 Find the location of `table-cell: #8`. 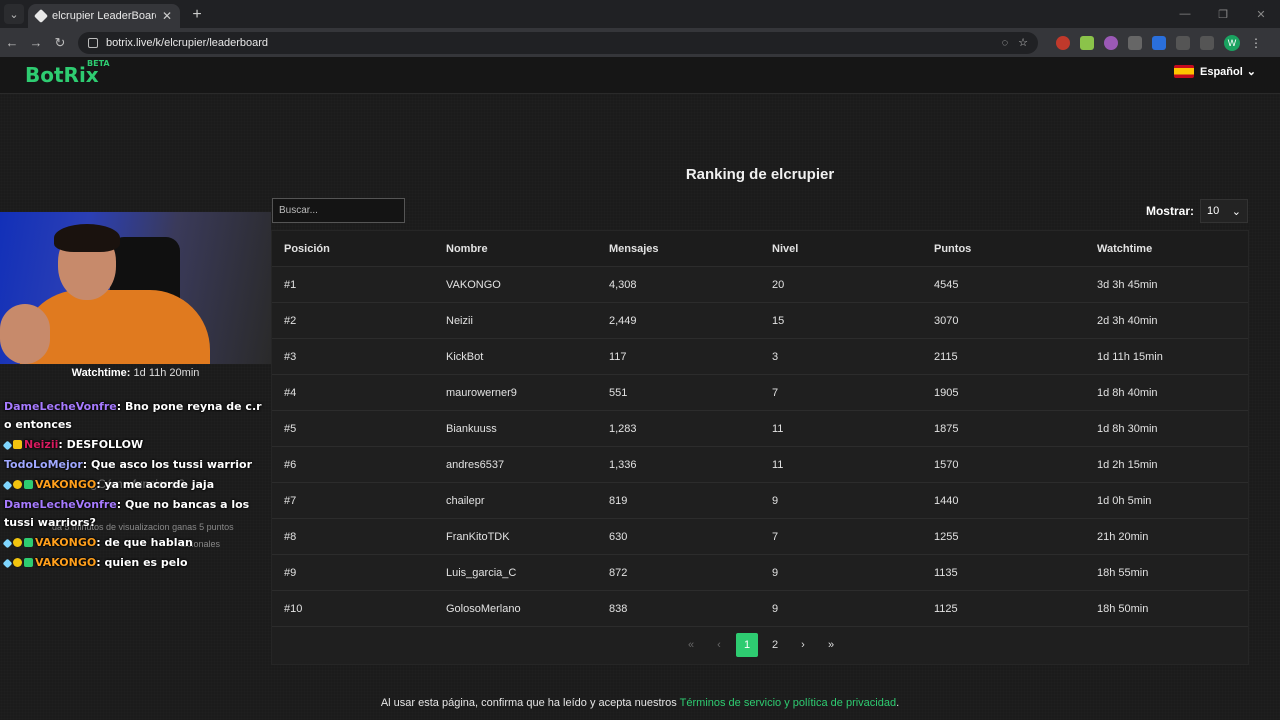

table-cell: #8 is located at coordinates (290, 536).